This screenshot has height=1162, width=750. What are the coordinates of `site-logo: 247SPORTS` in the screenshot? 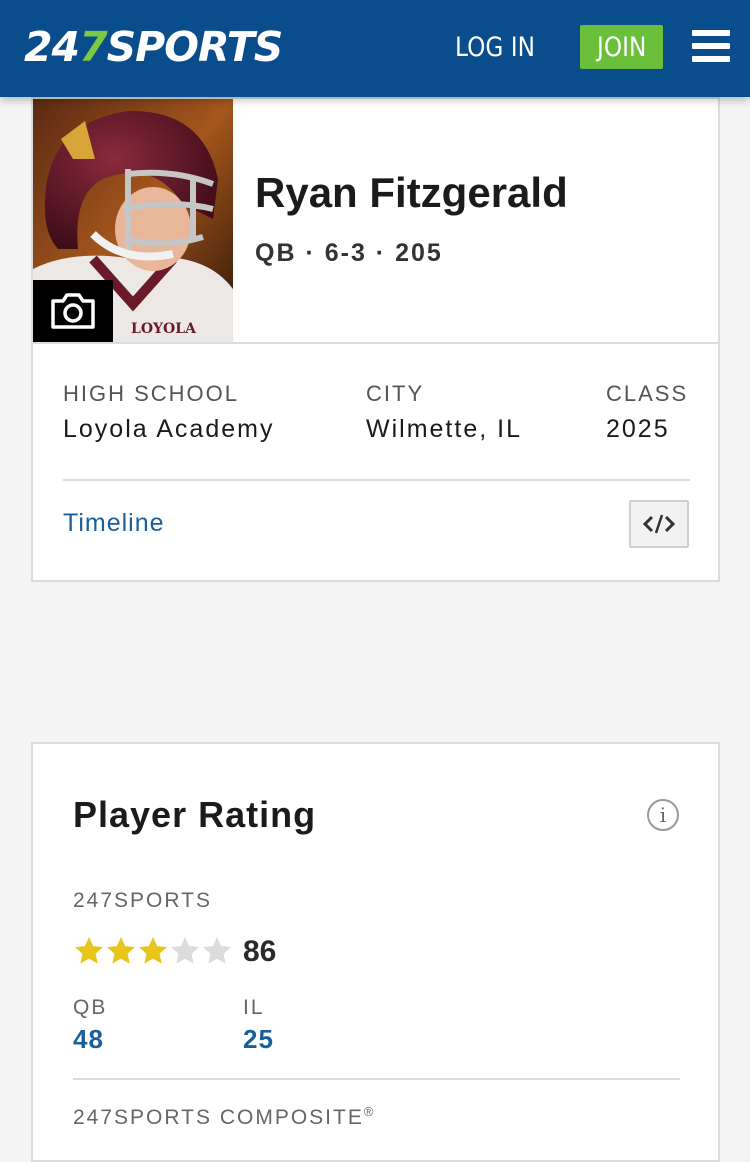 It's located at (154, 47).